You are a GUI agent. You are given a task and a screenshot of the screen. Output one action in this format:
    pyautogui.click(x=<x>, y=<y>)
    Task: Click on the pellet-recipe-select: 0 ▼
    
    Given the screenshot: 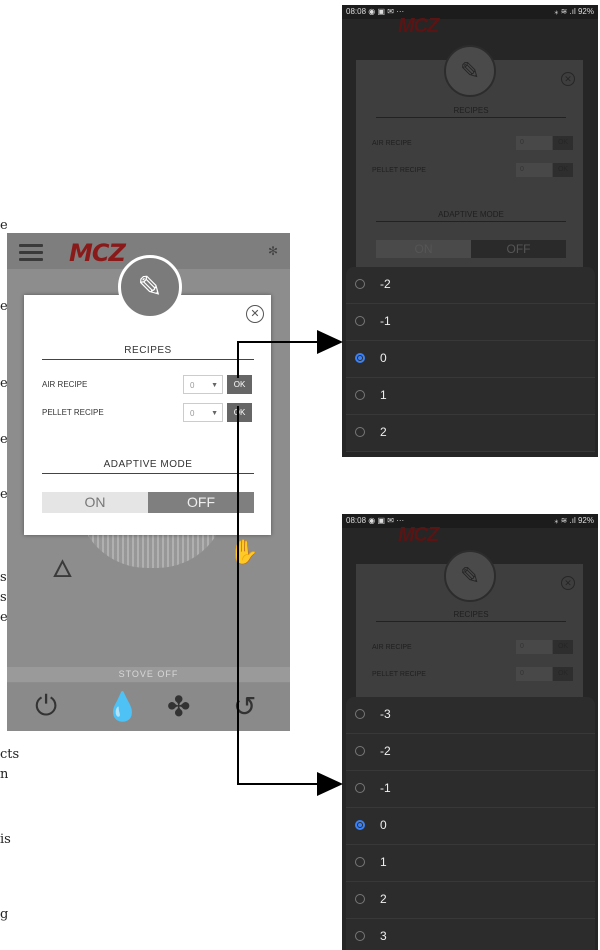 What is the action you would take?
    pyautogui.click(x=203, y=412)
    